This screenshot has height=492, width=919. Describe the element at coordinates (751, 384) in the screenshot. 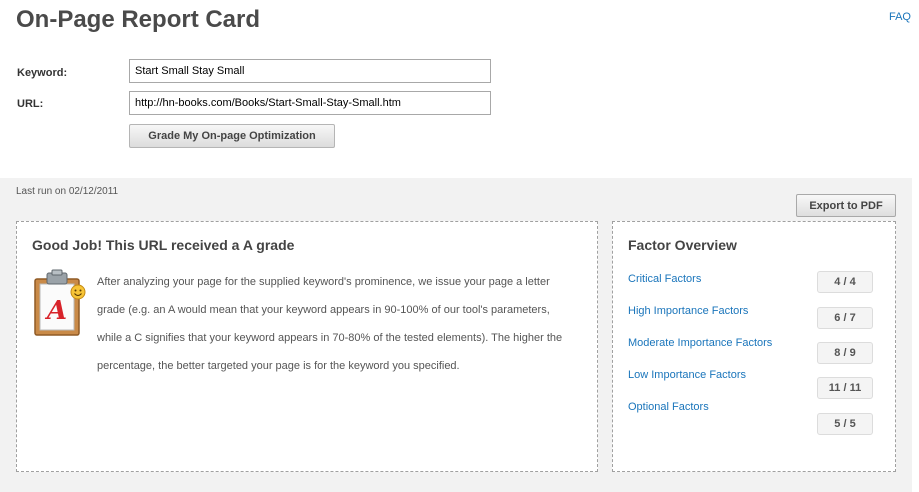

I see `factor-row-low: Low Importance Factors 11 / 11` at that location.